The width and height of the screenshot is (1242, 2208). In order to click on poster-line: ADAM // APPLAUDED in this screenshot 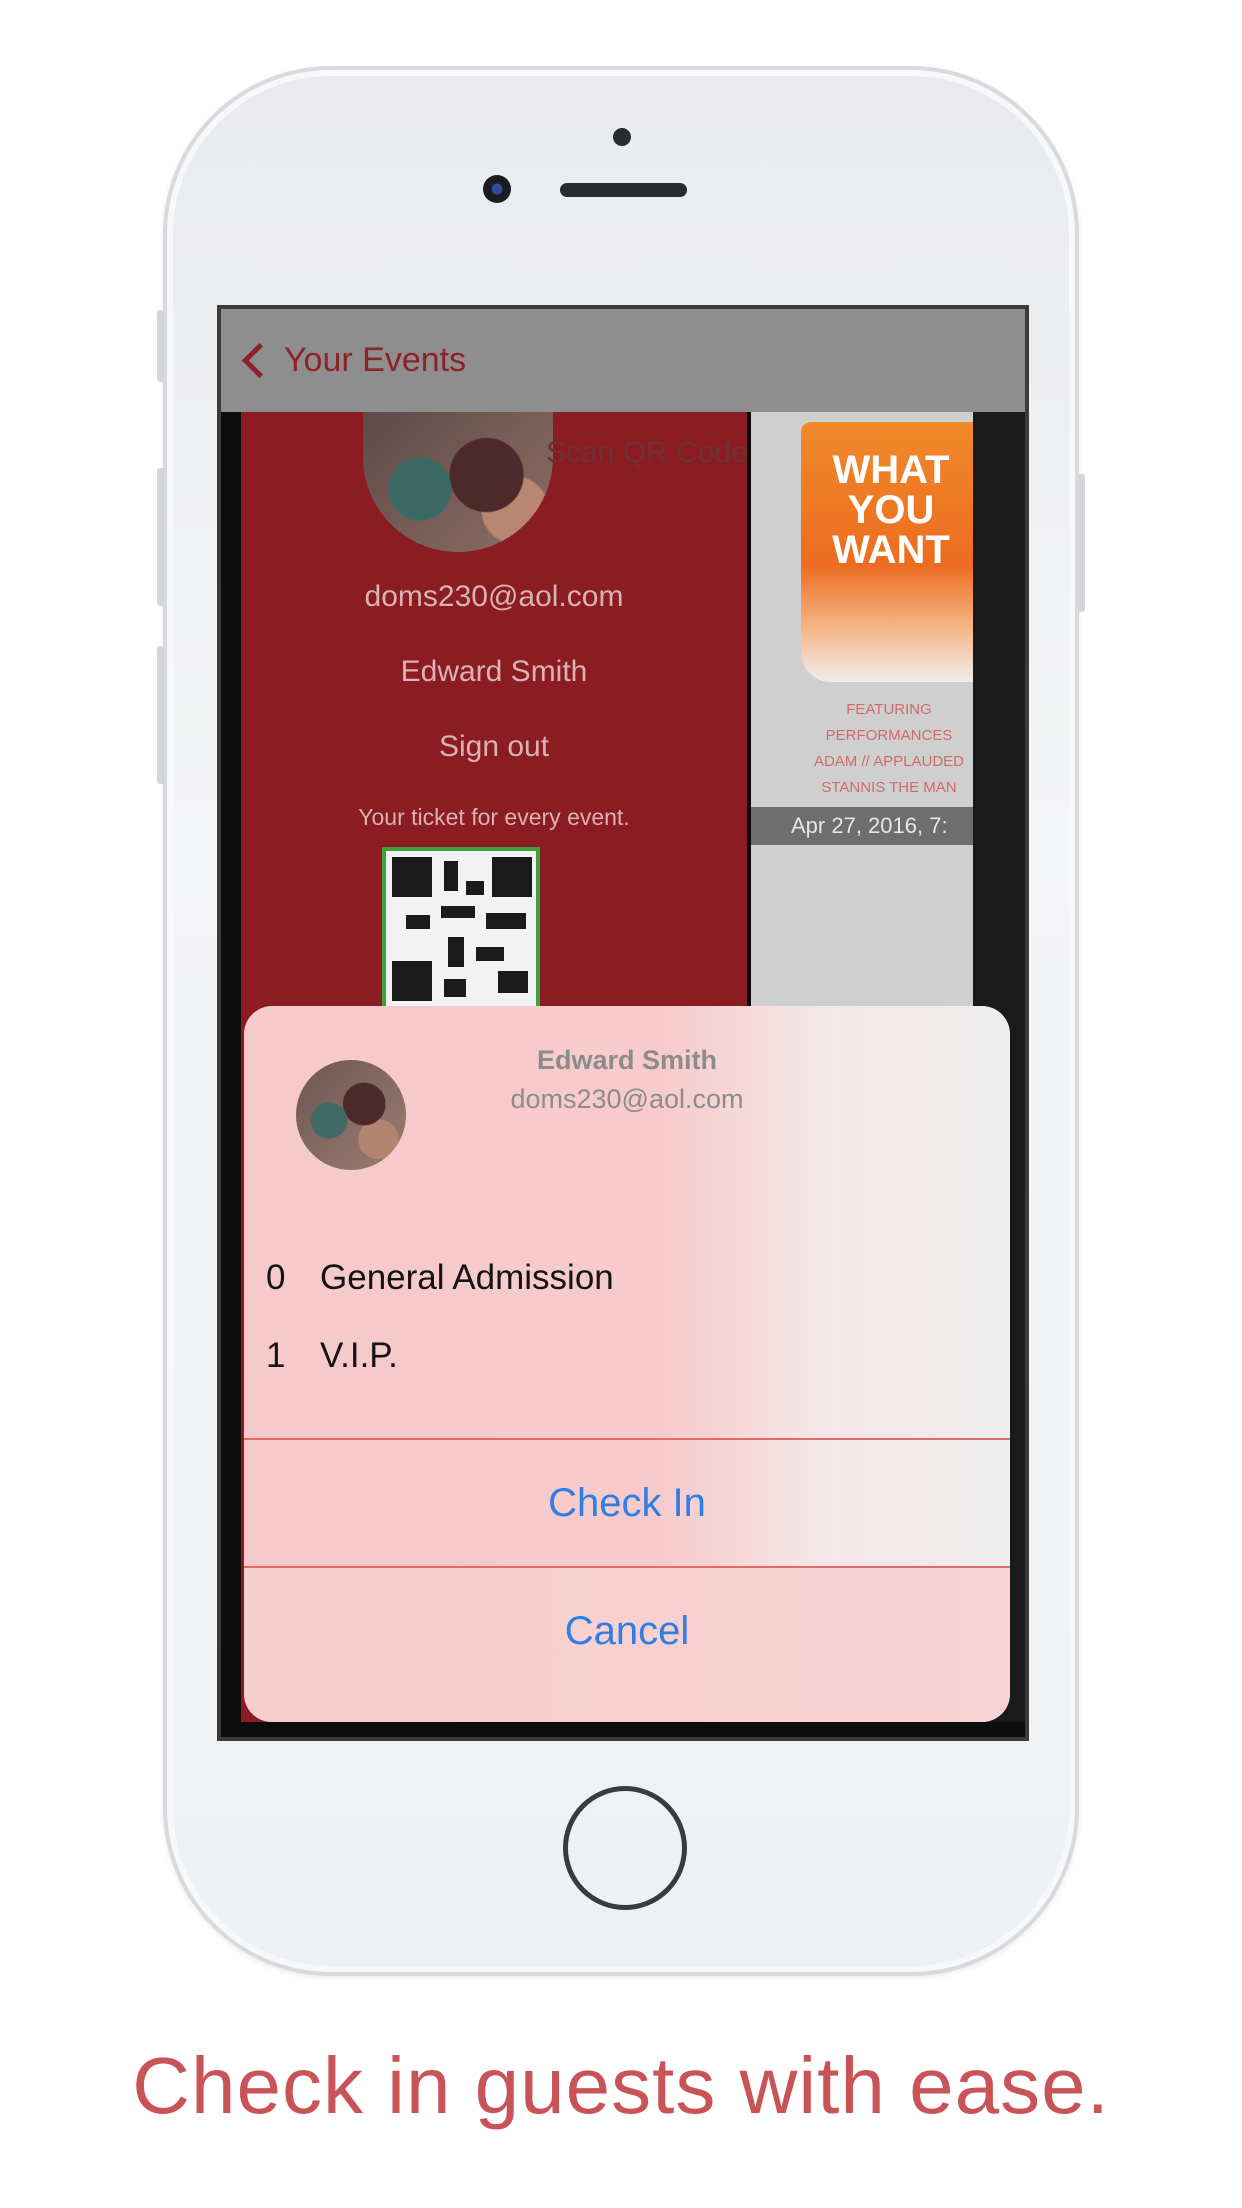, I will do `click(889, 761)`.